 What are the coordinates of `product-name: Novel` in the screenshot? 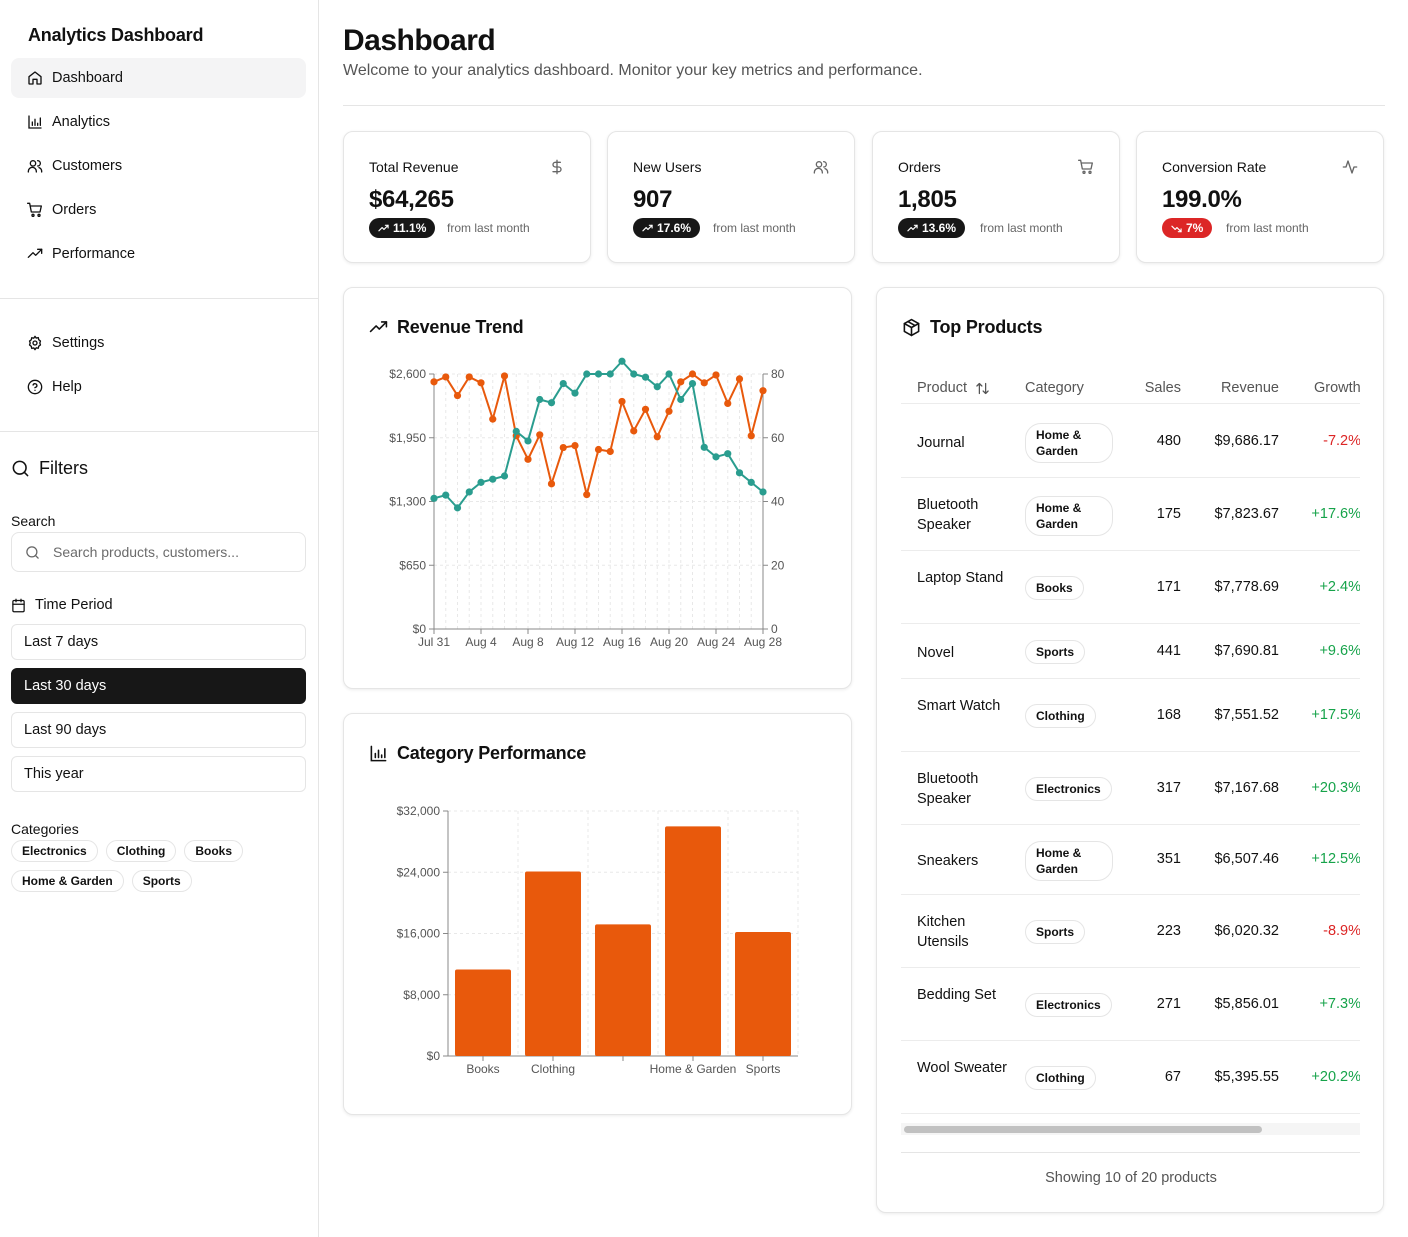 It's located at (936, 652).